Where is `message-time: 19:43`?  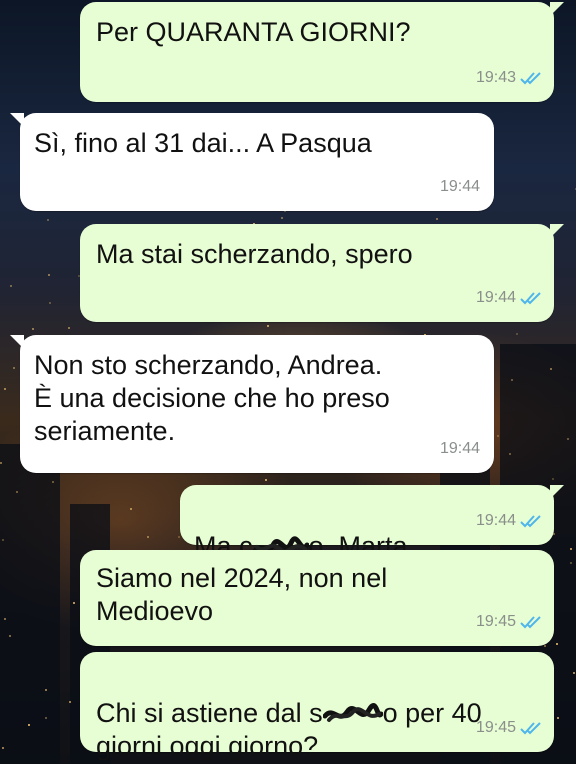 message-time: 19:43 is located at coordinates (495, 77).